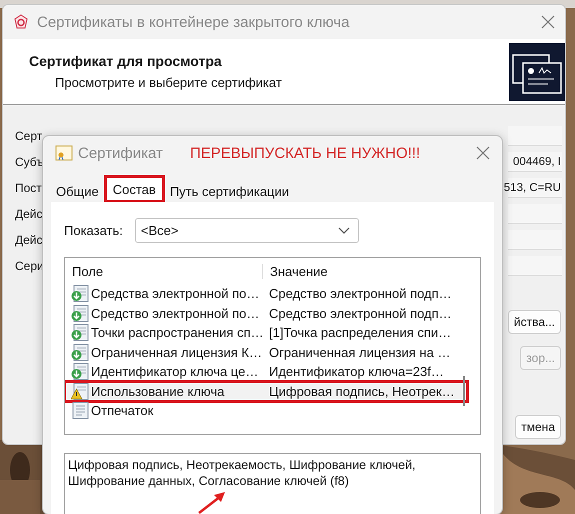 The height and width of the screenshot is (514, 575). Describe the element at coordinates (168, 82) in the screenshot. I see `header-subtitle: Просмотрите и выберите сертификат` at that location.